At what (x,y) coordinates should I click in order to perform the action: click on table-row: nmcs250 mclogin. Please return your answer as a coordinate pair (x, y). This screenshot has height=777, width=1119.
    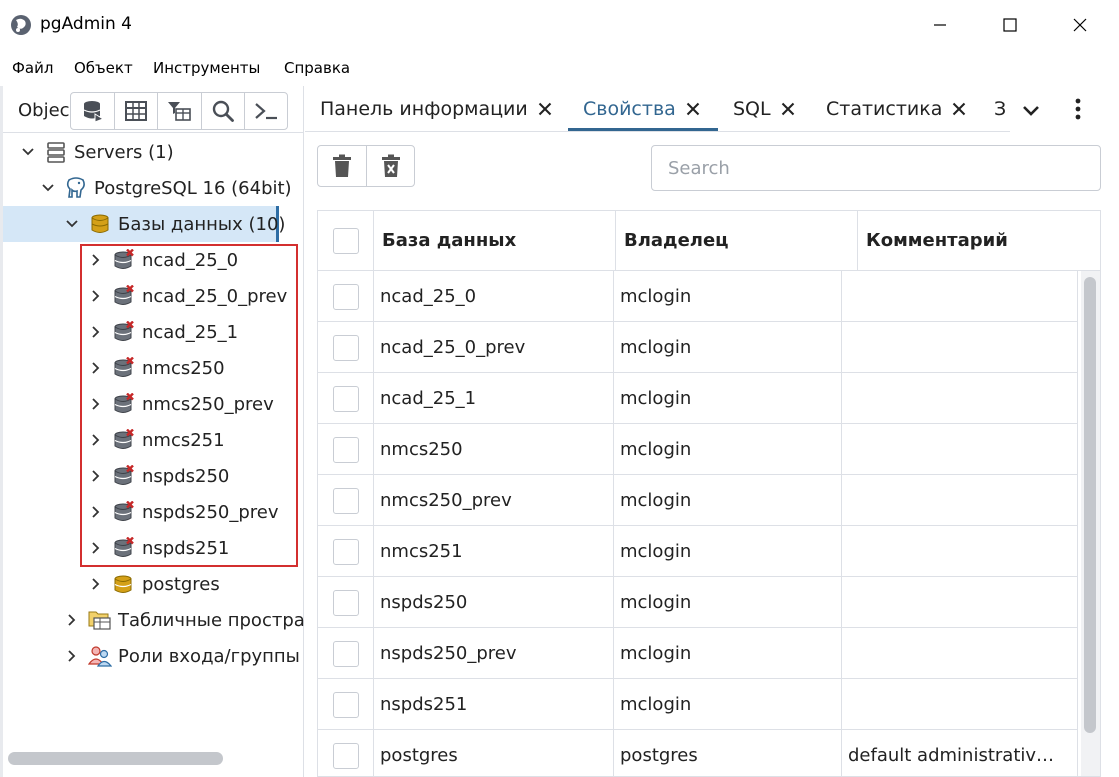
    Looking at the image, I should click on (698, 449).